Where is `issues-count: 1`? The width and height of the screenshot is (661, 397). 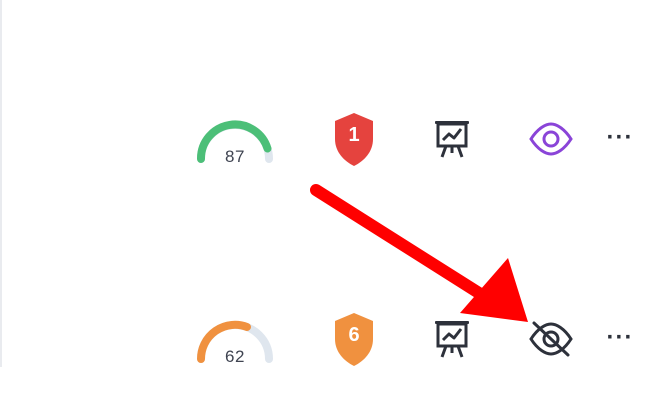
issues-count: 1 is located at coordinates (354, 135).